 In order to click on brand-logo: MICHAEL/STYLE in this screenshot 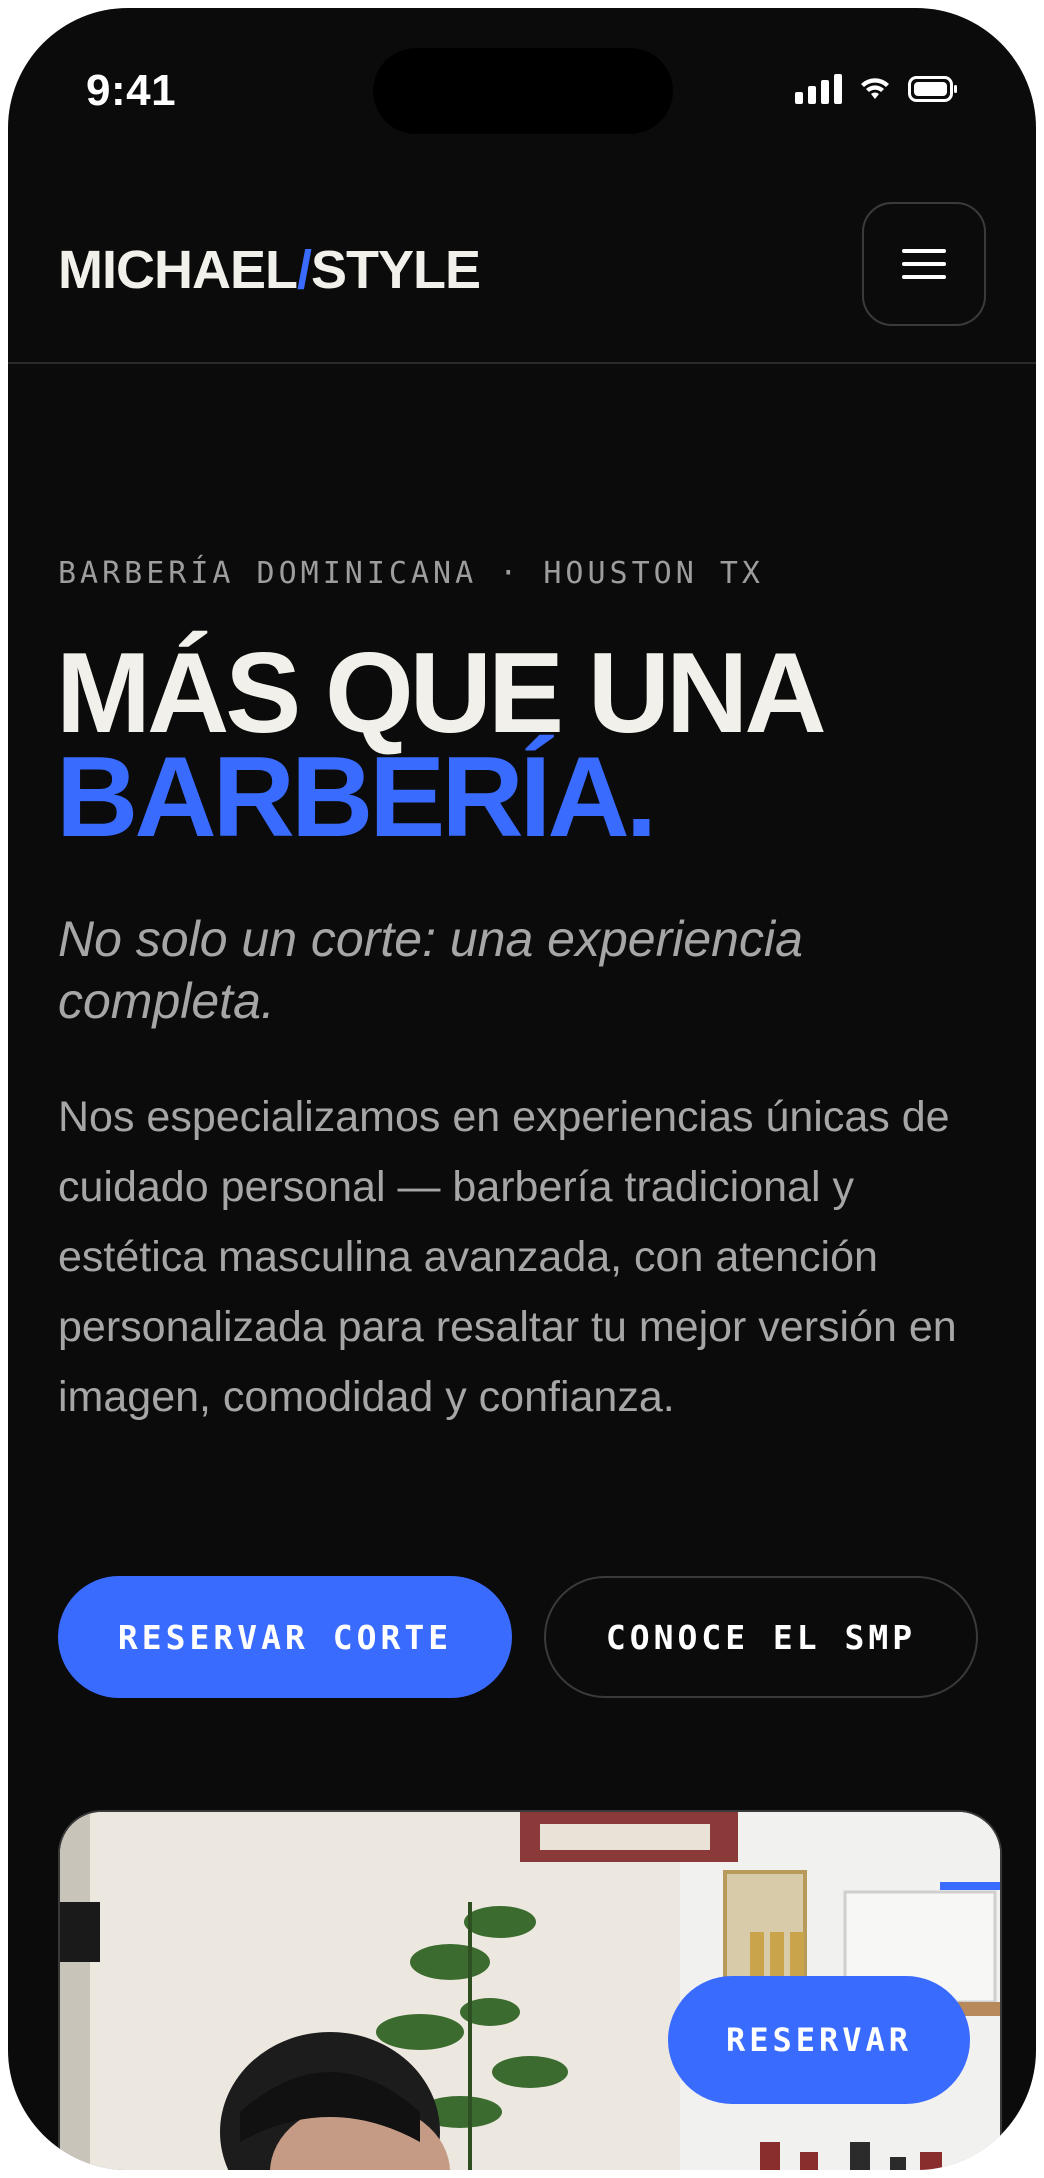, I will do `click(269, 270)`.